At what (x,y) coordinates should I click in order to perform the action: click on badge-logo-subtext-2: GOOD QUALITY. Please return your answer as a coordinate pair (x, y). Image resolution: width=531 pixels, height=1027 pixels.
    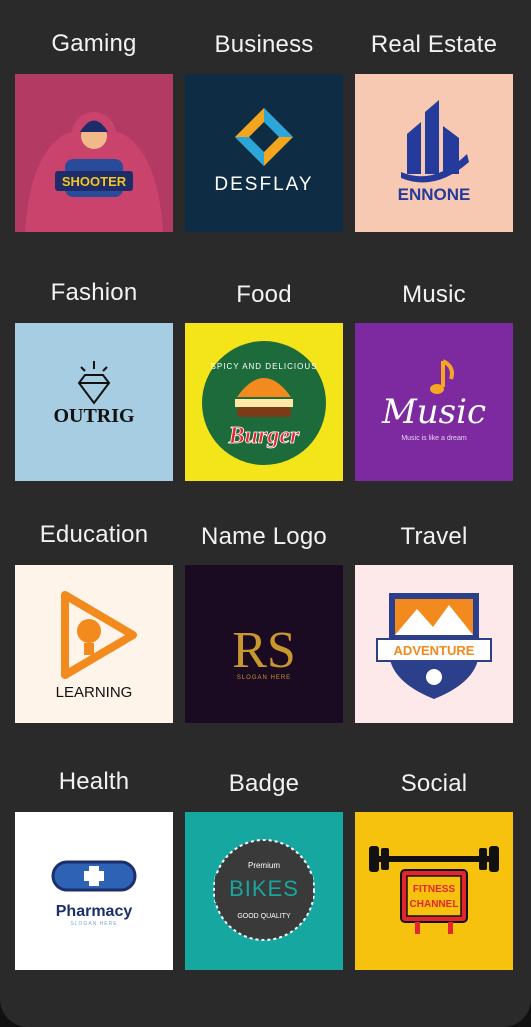
    Looking at the image, I should click on (264, 916).